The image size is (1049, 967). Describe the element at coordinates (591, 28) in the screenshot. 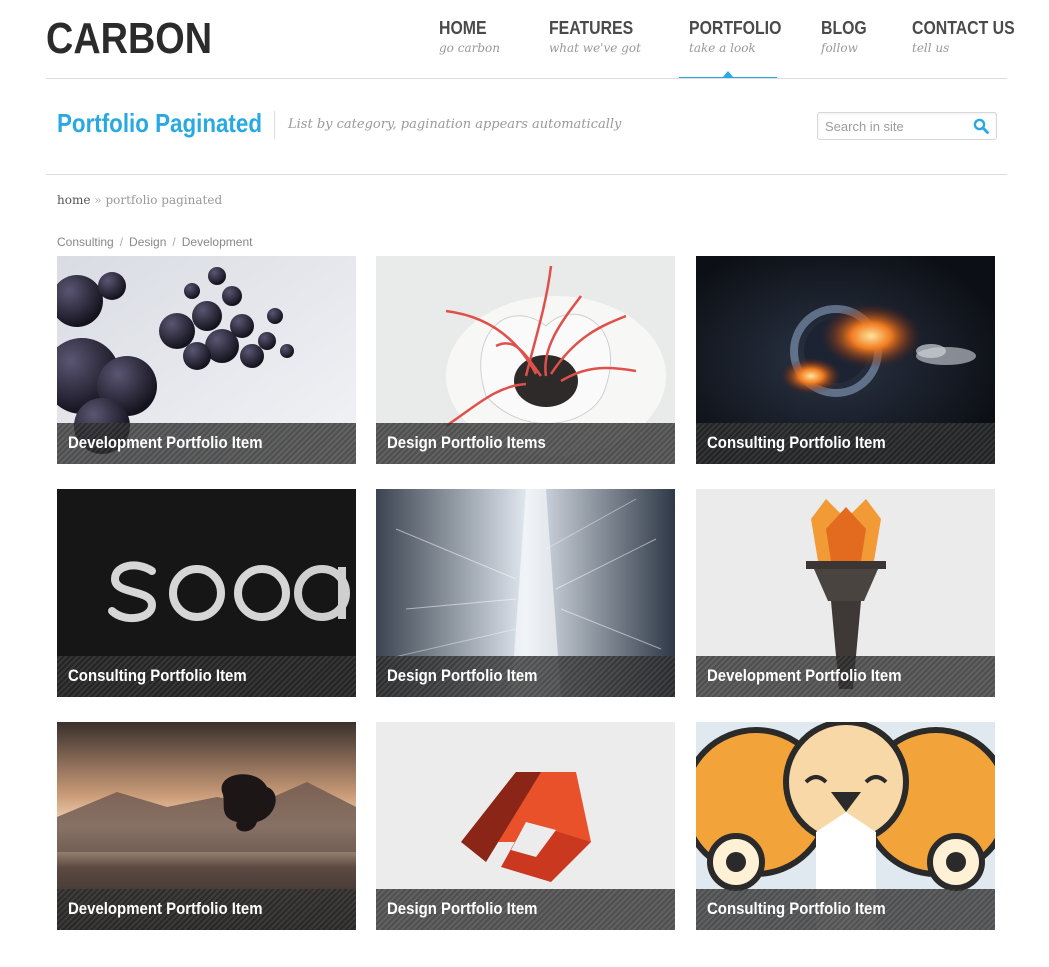

I see `nav-features-label: FEATURES` at that location.